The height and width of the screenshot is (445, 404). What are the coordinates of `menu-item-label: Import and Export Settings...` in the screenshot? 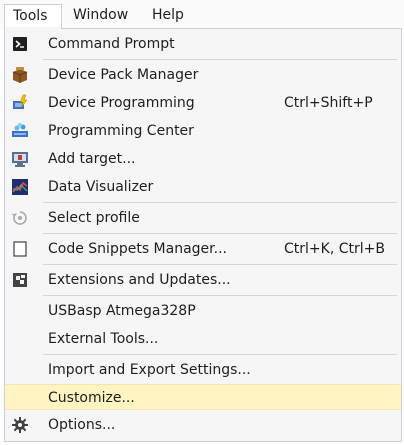 It's located at (149, 370).